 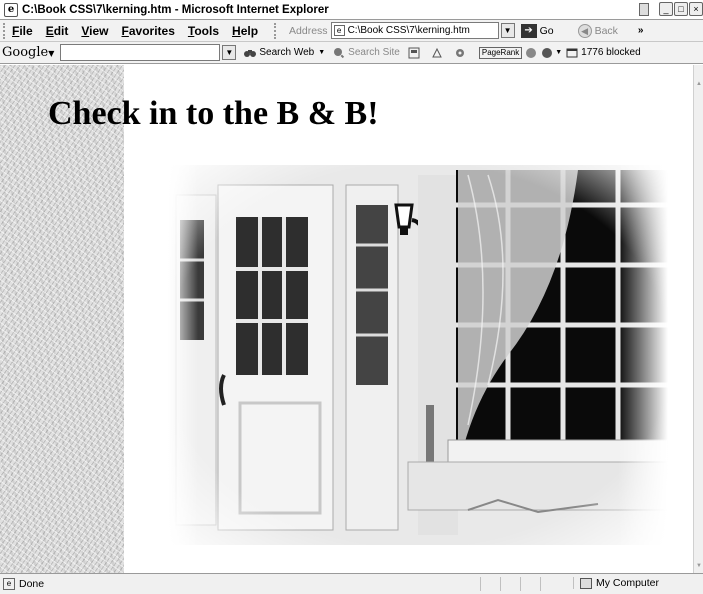 I want to click on status-bar: e Done My Computer, so click(x=351, y=583).